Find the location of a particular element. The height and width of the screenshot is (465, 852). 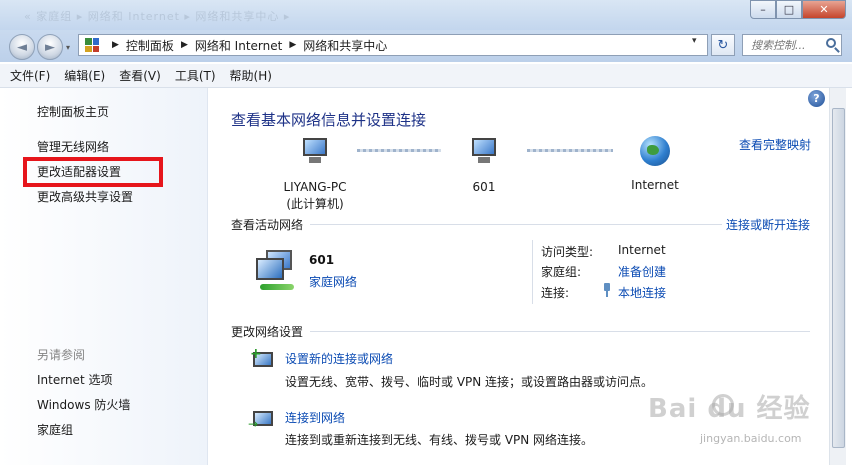

breadcrumb-network-sharing-center: 网络和共享中心 is located at coordinates (345, 45).